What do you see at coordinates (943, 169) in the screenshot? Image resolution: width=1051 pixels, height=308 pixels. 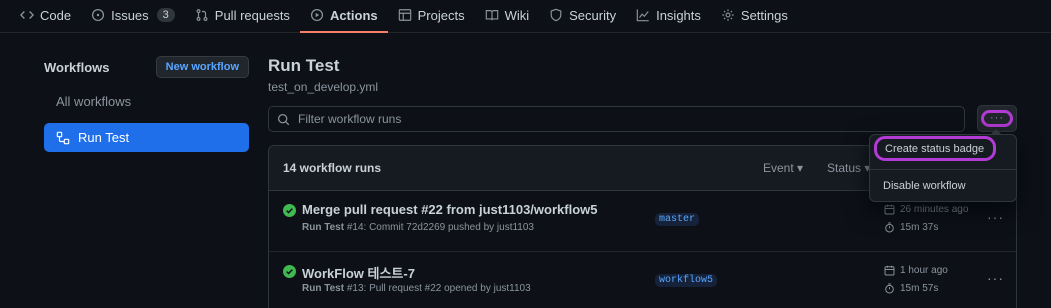 I see `menu-divider` at bounding box center [943, 169].